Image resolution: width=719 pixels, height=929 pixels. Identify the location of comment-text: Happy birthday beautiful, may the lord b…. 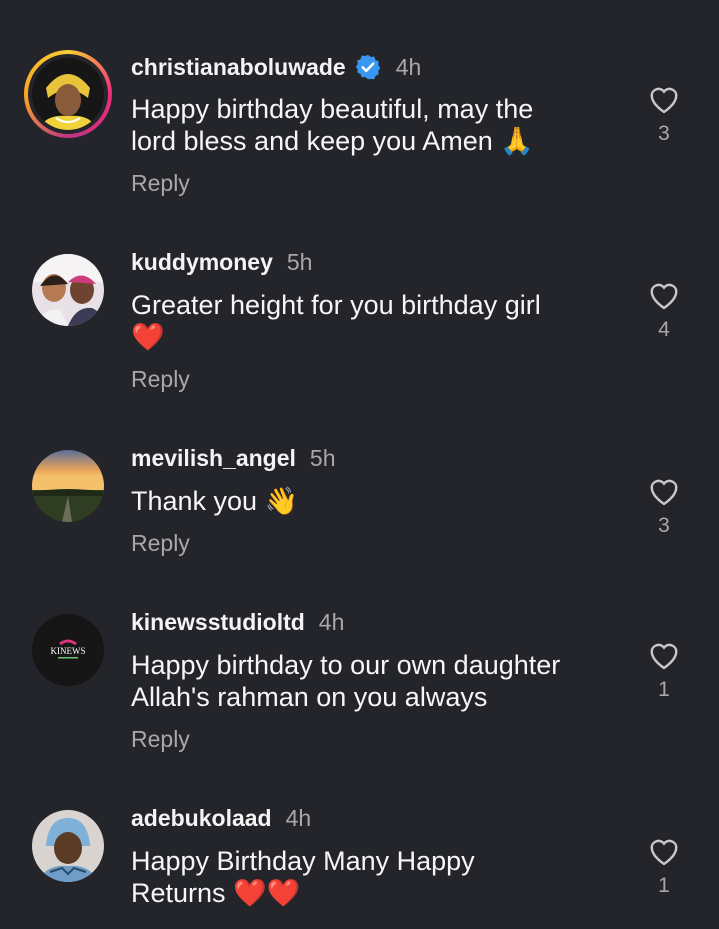
(332, 125).